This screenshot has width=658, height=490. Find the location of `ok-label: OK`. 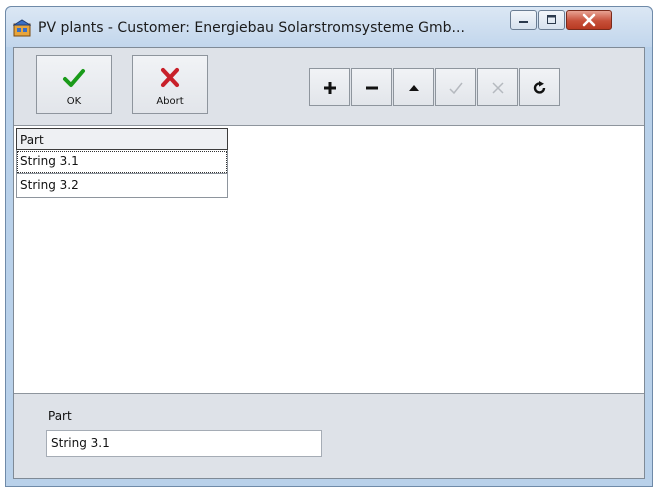

ok-label: OK is located at coordinates (74, 101).